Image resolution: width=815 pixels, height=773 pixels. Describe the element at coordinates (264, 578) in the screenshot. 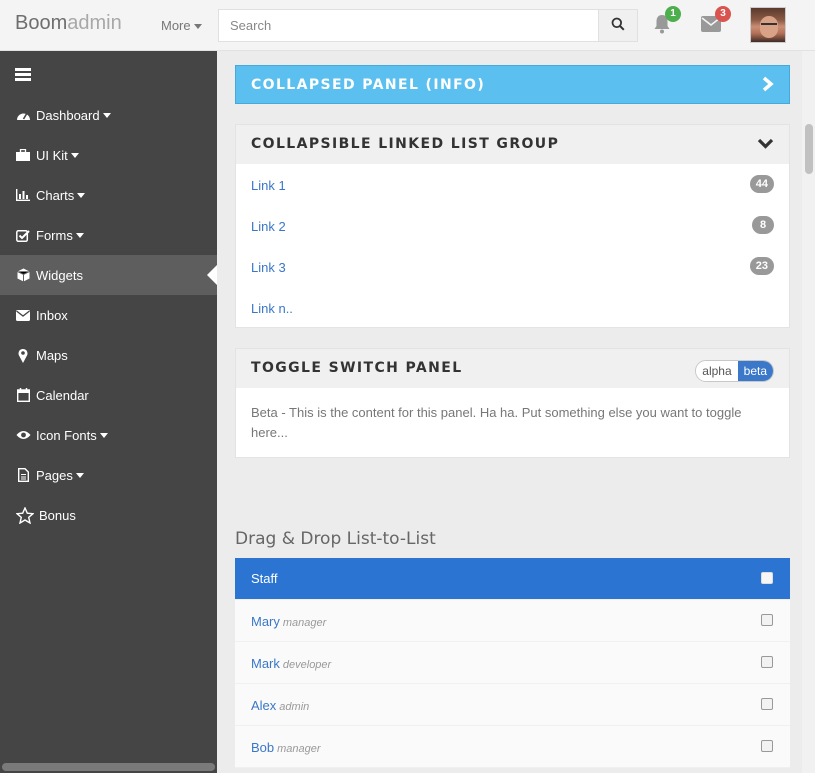

I see `list-header-label: Staff` at that location.